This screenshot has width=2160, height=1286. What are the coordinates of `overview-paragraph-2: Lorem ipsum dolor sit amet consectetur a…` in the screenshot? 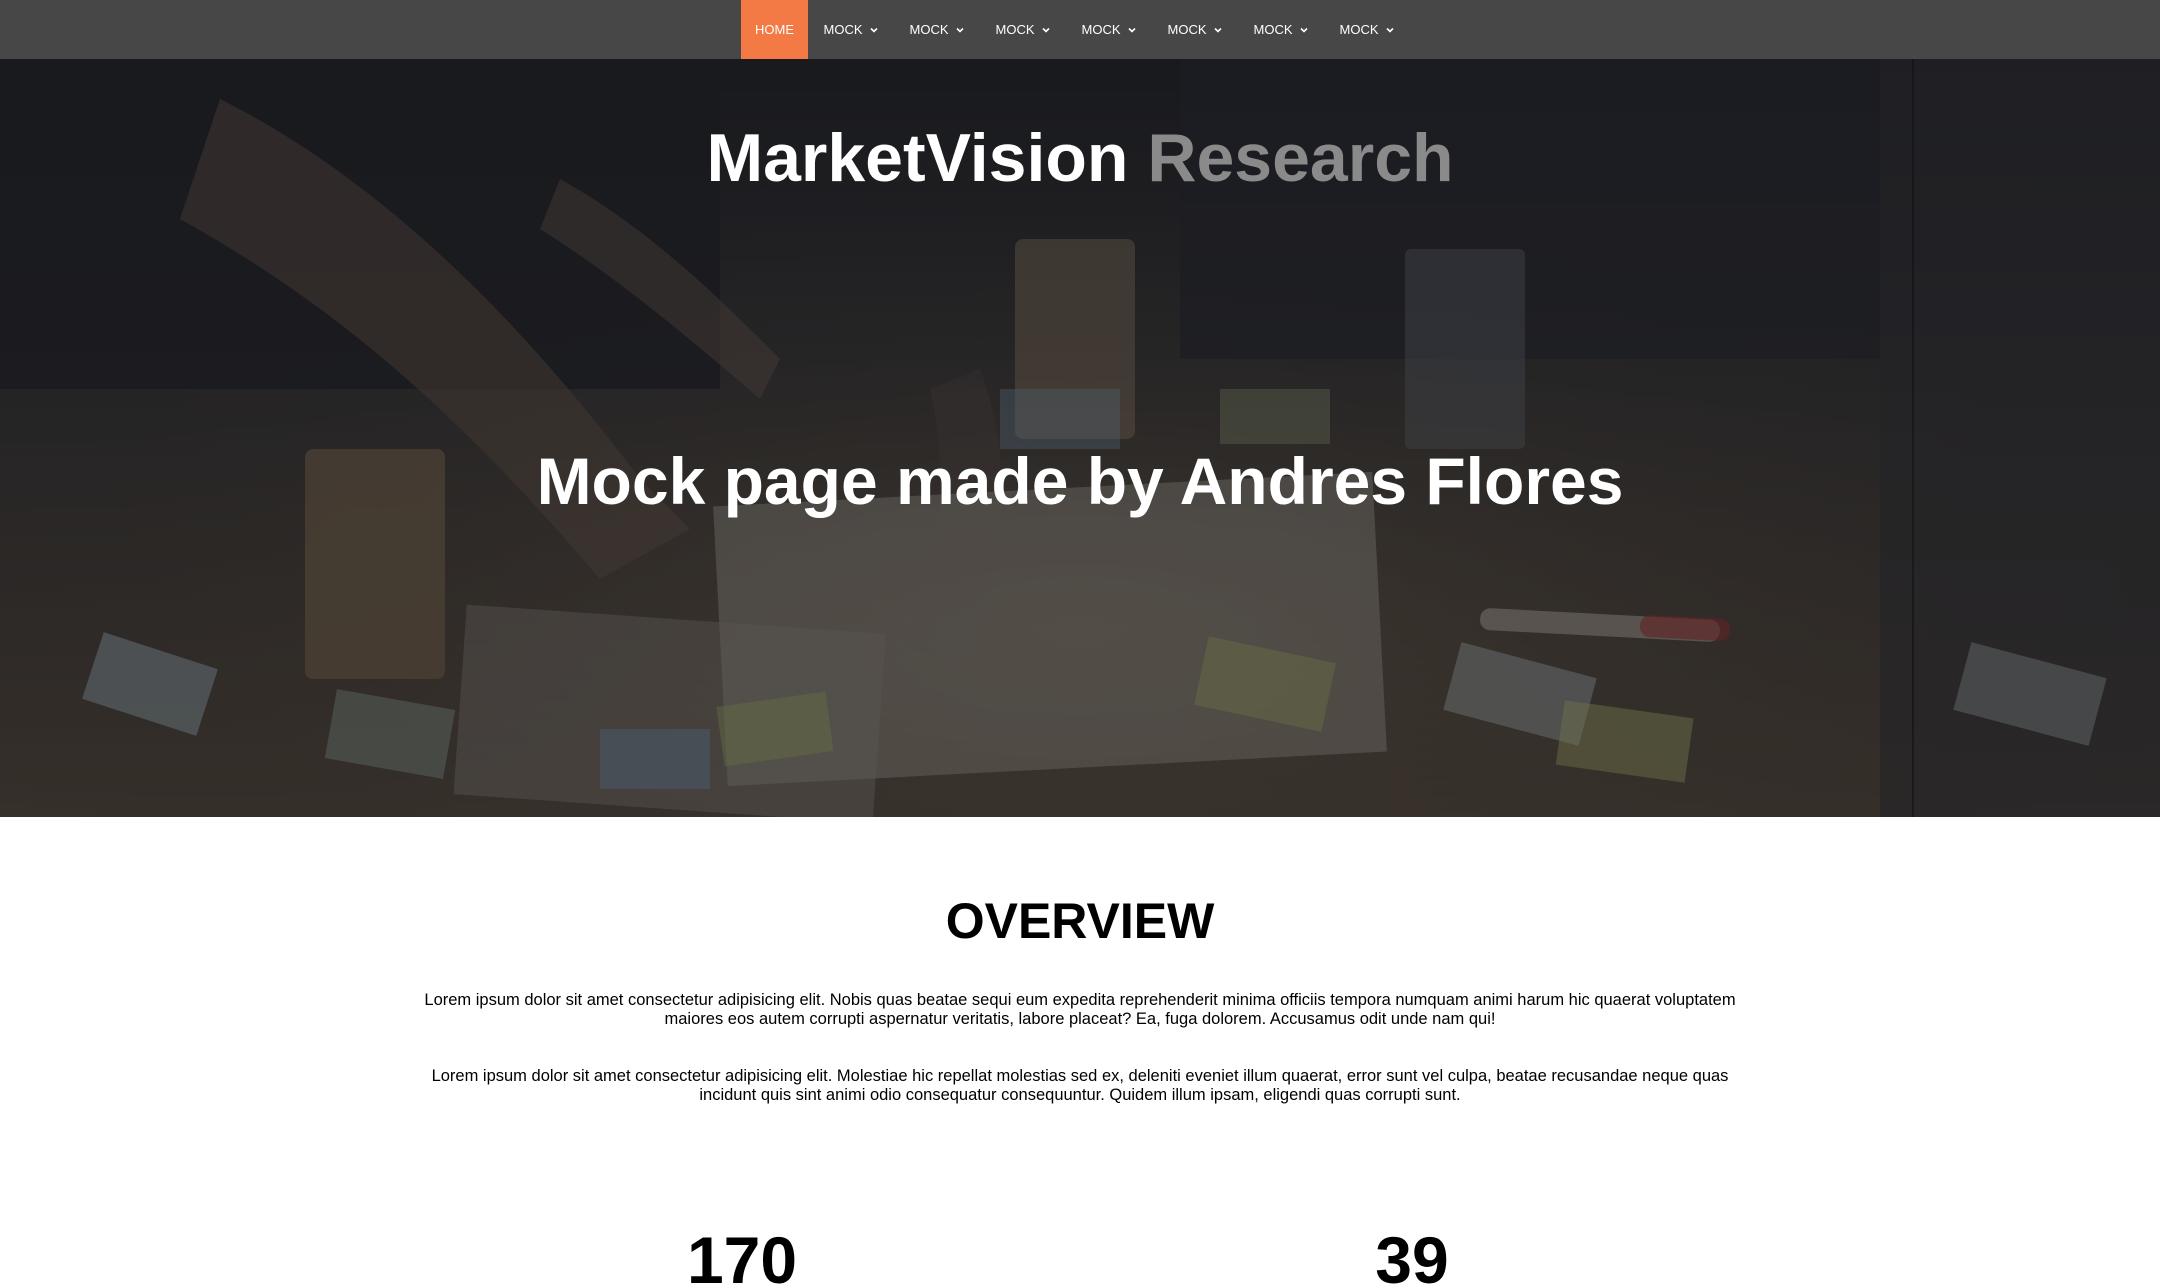 It's located at (1080, 1085).